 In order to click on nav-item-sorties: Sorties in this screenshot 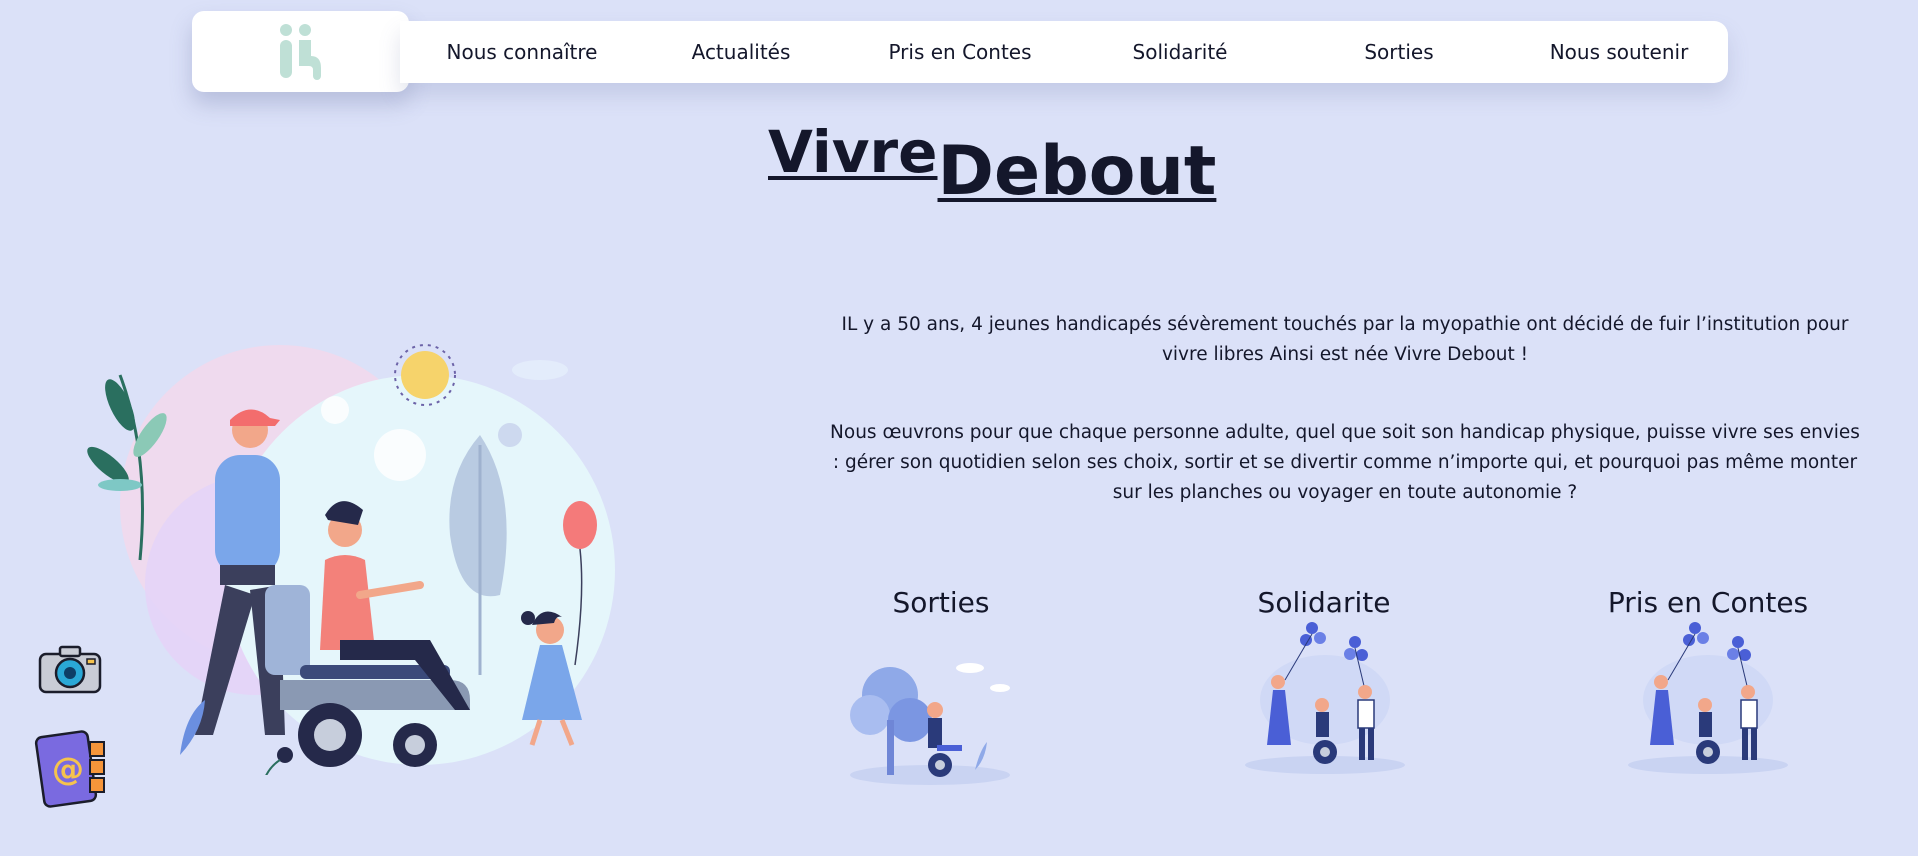, I will do `click(1398, 52)`.